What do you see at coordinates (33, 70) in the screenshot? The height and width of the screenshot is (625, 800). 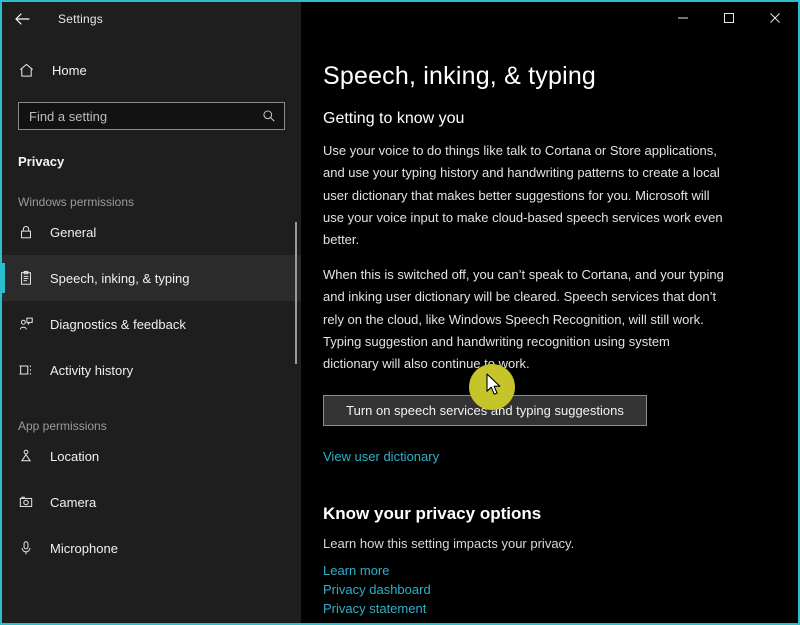 I see `home-icon` at bounding box center [33, 70].